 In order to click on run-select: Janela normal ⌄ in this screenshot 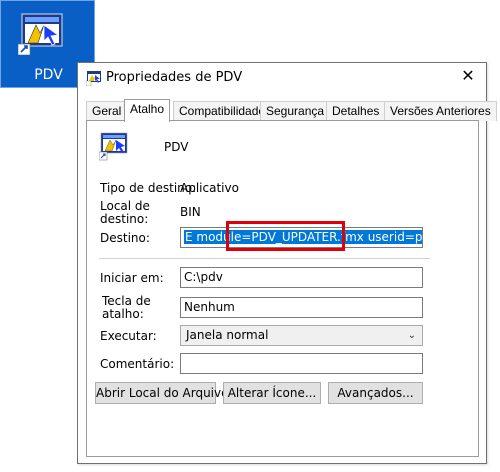, I will do `click(301, 335)`.